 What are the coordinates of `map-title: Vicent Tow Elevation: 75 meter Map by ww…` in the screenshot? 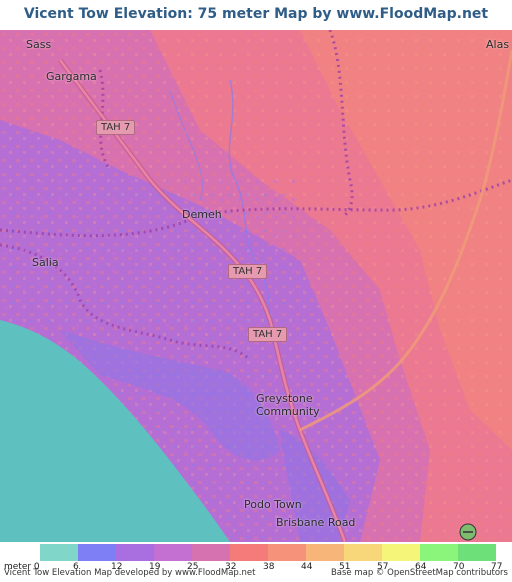 It's located at (256, 25).